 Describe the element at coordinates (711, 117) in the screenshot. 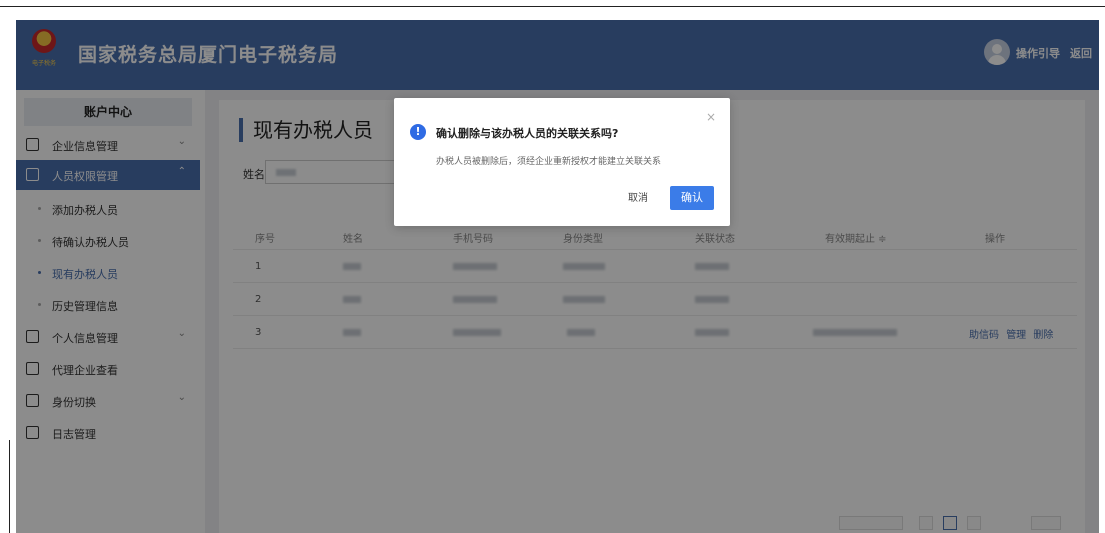

I see `close-icon: ×` at that location.